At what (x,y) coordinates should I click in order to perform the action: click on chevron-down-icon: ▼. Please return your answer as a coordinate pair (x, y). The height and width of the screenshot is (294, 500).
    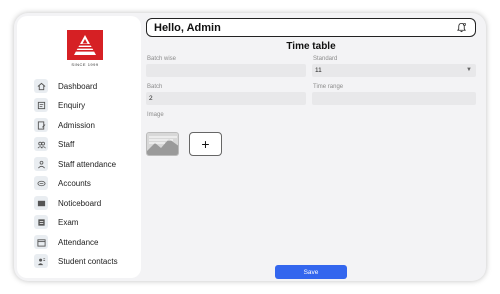
    Looking at the image, I should click on (469, 70).